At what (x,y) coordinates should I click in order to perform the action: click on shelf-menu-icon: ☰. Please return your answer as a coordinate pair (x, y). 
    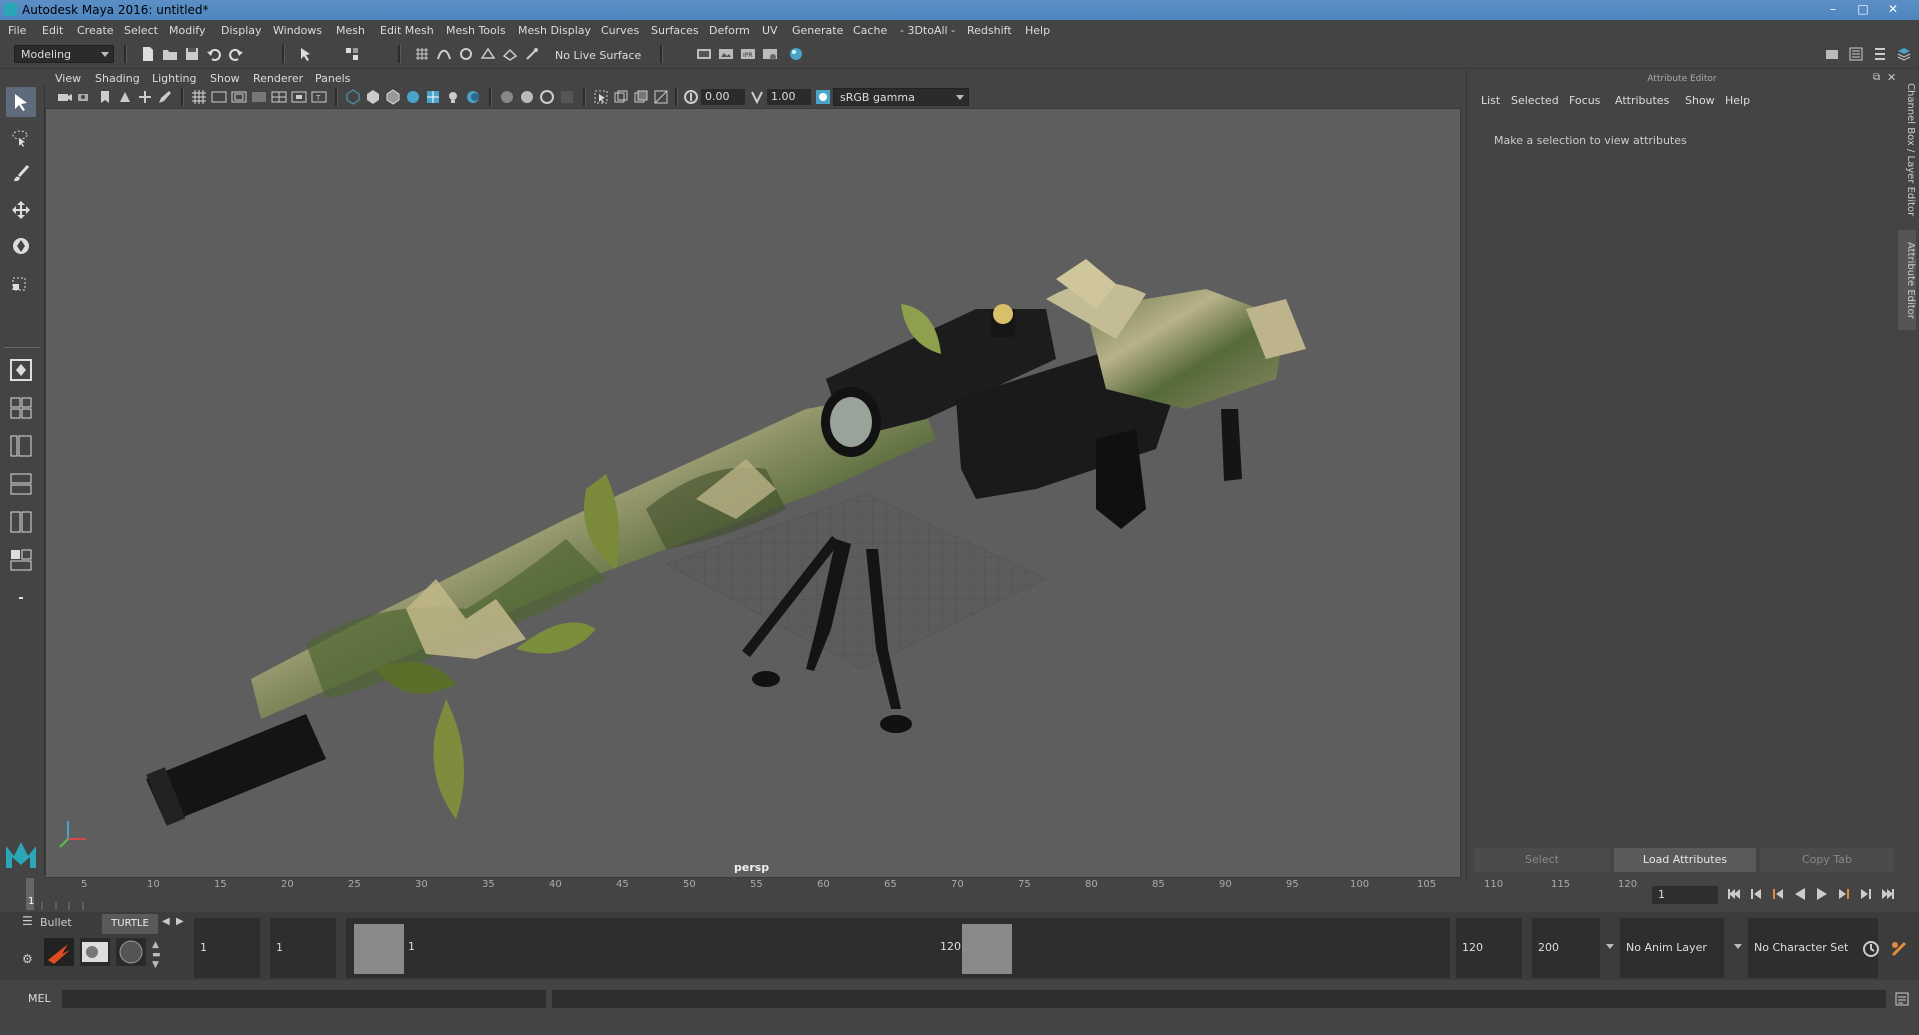
    Looking at the image, I should click on (30, 924).